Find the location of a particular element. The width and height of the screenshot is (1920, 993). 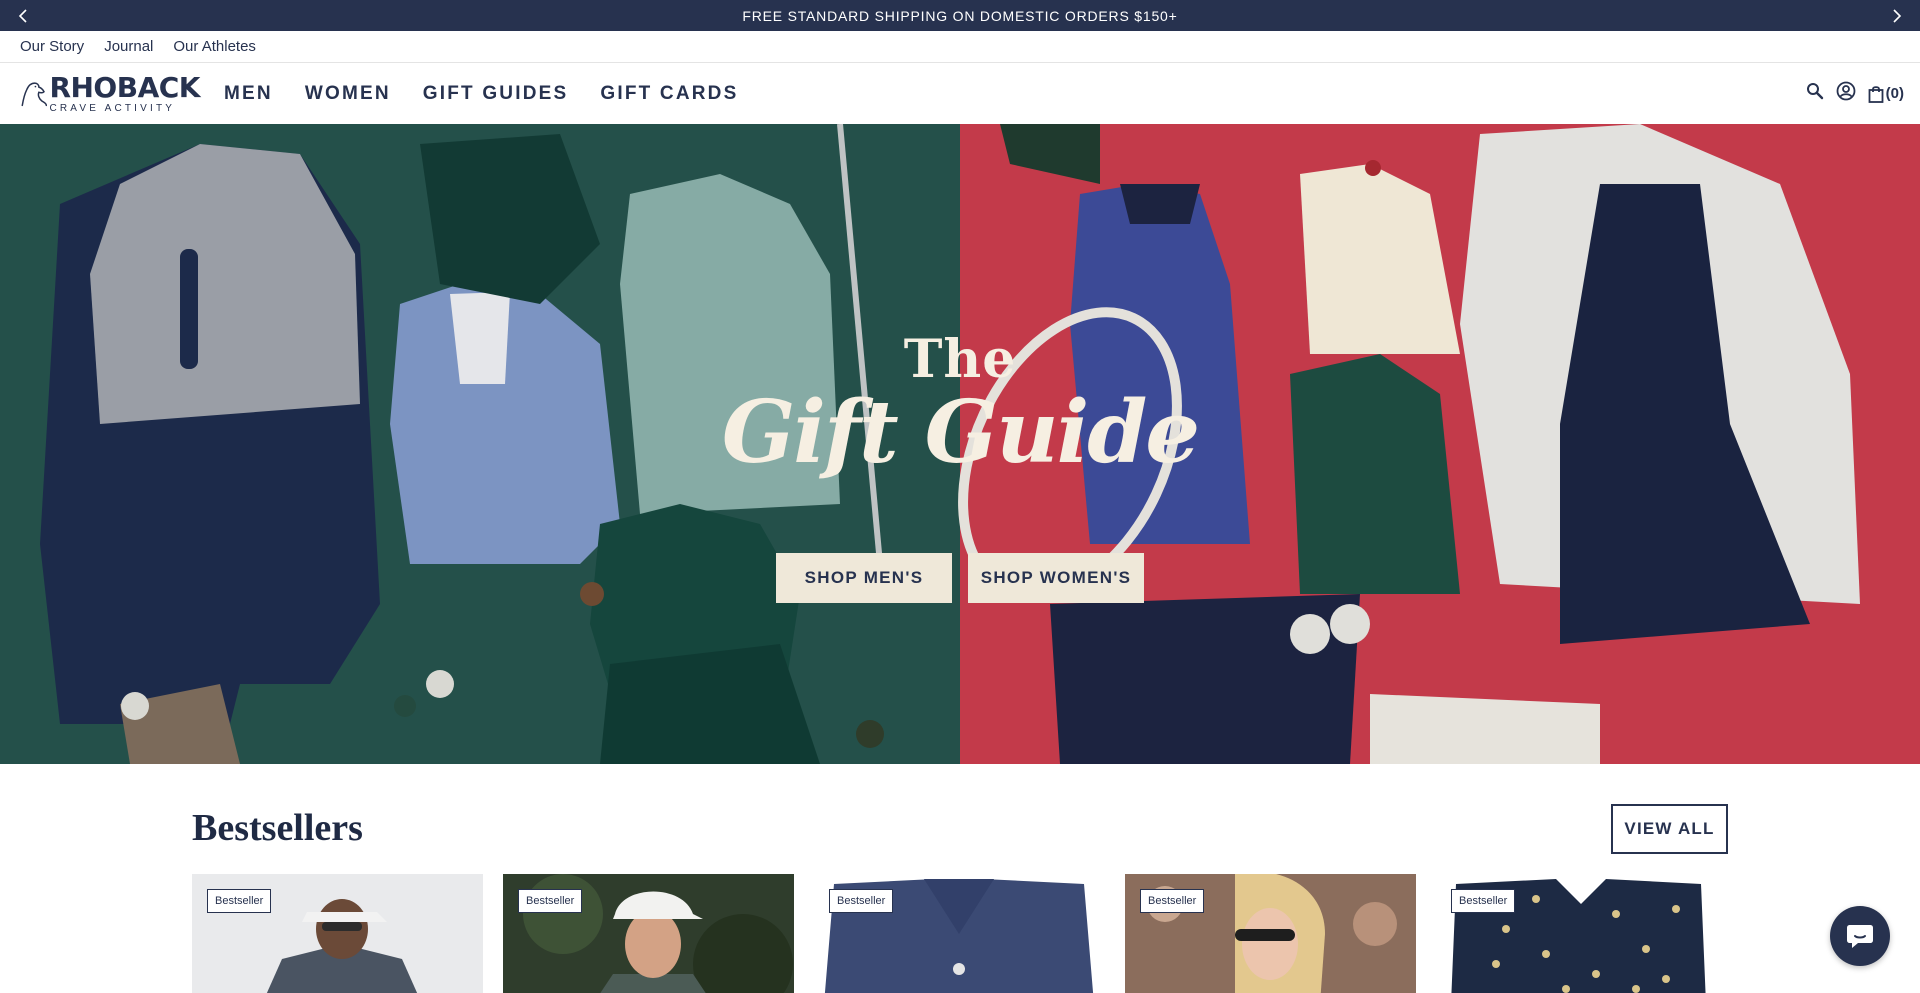

brand-logo: RHOBACK CRAVE ACTIVITY is located at coordinates (110, 94).